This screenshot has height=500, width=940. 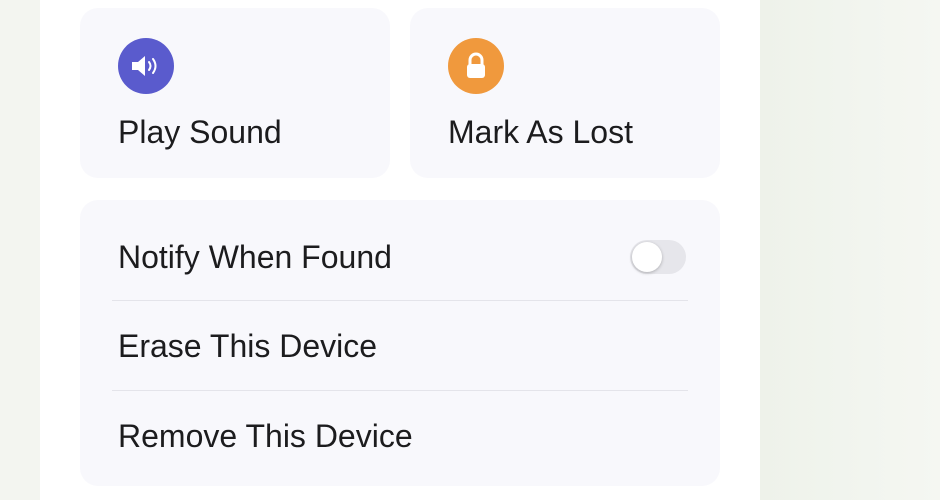 I want to click on play-sound-button: Play Sound, so click(x=235, y=93).